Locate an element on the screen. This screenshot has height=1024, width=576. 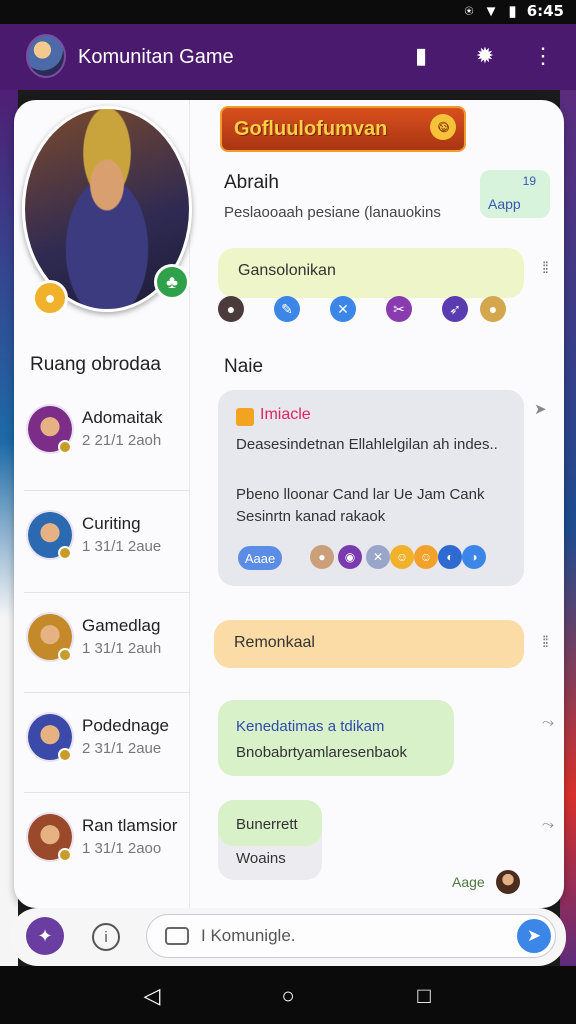
leaf-icon: ➶ is located at coordinates (455, 309).